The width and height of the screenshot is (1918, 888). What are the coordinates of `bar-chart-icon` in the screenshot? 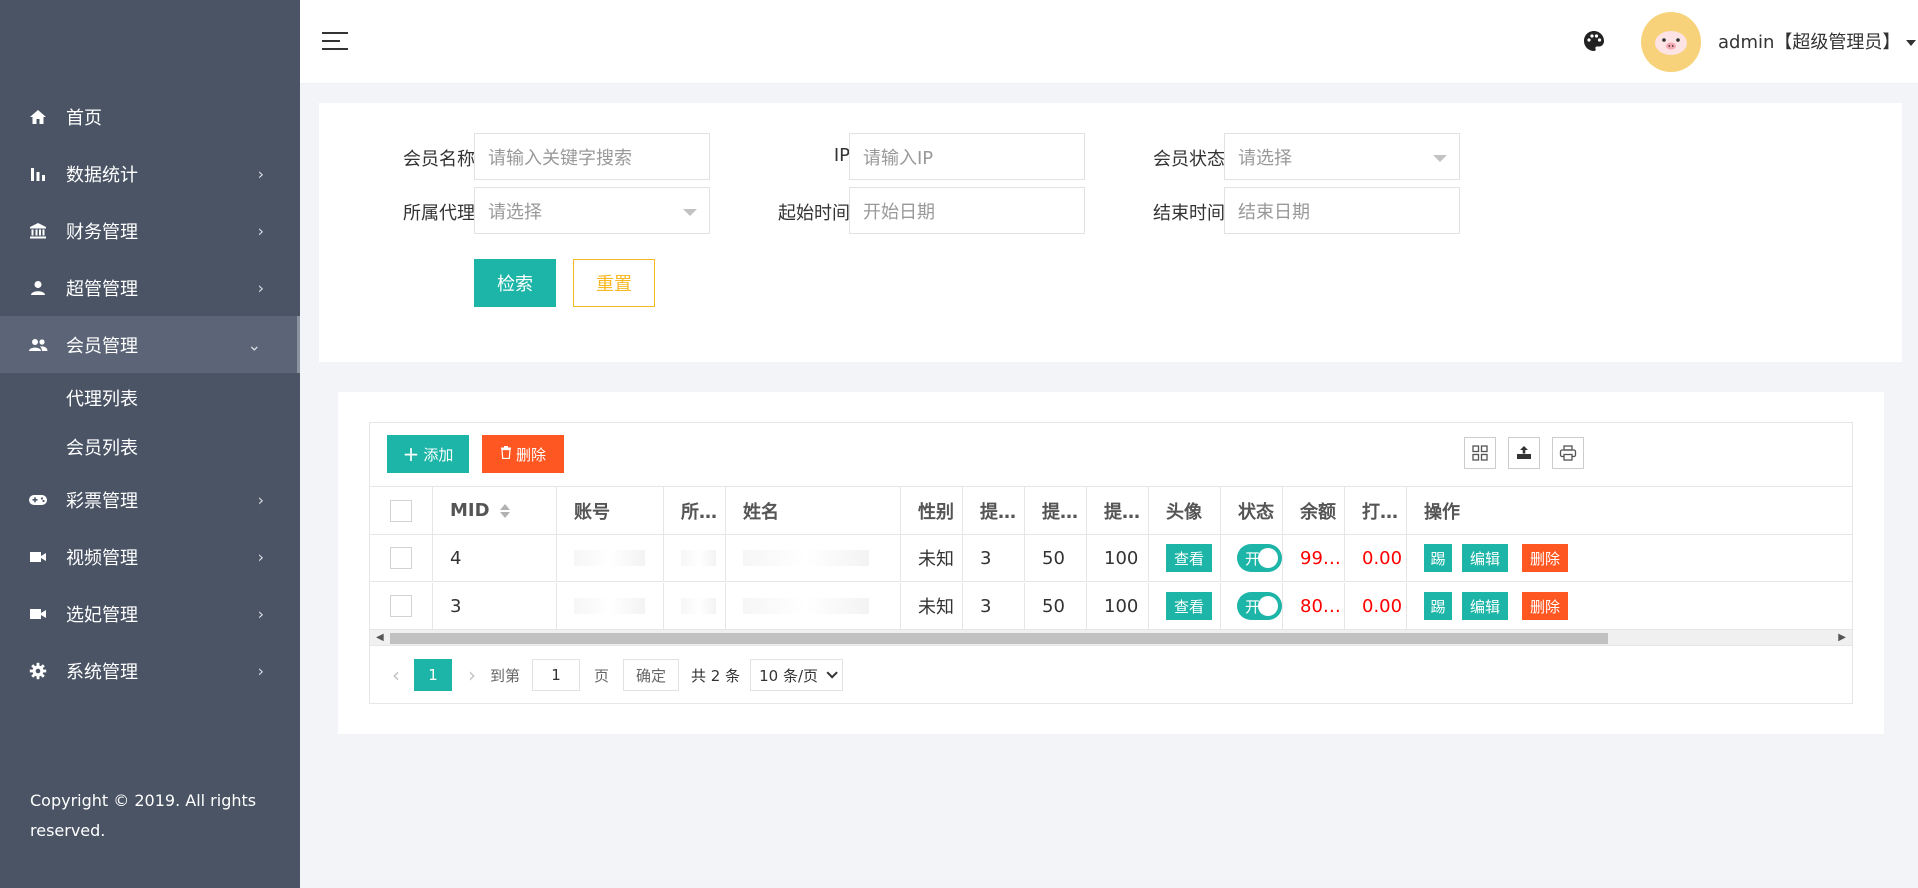 It's located at (38, 174).